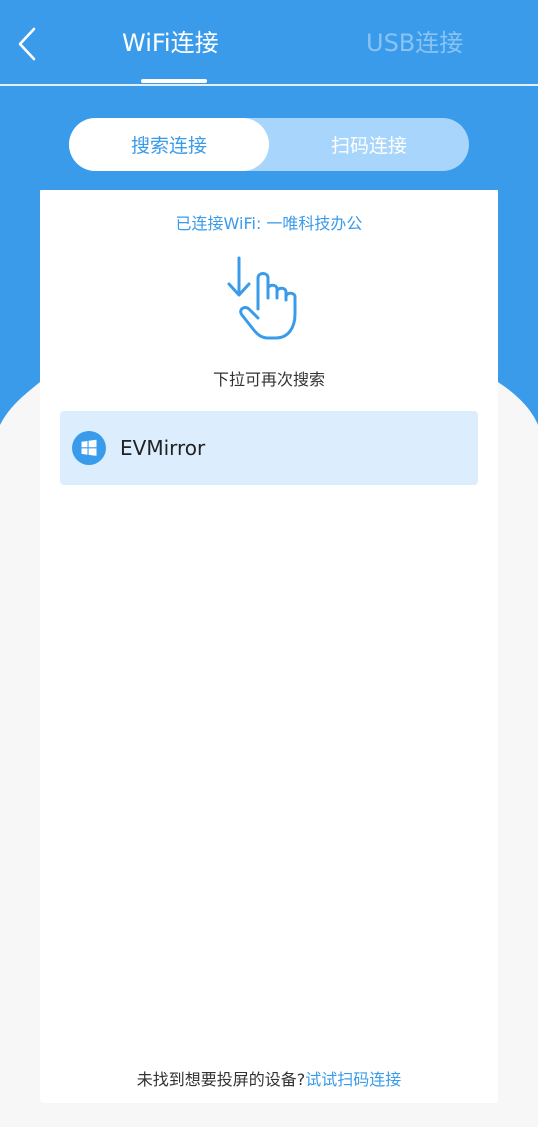  Describe the element at coordinates (170, 43) in the screenshot. I see `tab-wifi-connect: WiFi连接` at that location.